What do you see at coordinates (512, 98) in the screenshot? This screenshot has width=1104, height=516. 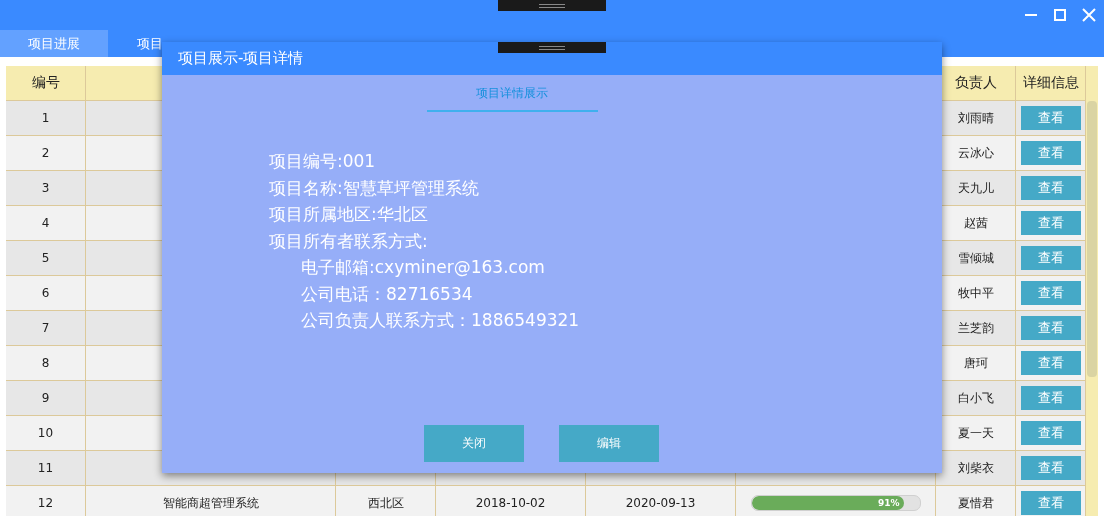 I see `tab: 项目详情展示` at bounding box center [512, 98].